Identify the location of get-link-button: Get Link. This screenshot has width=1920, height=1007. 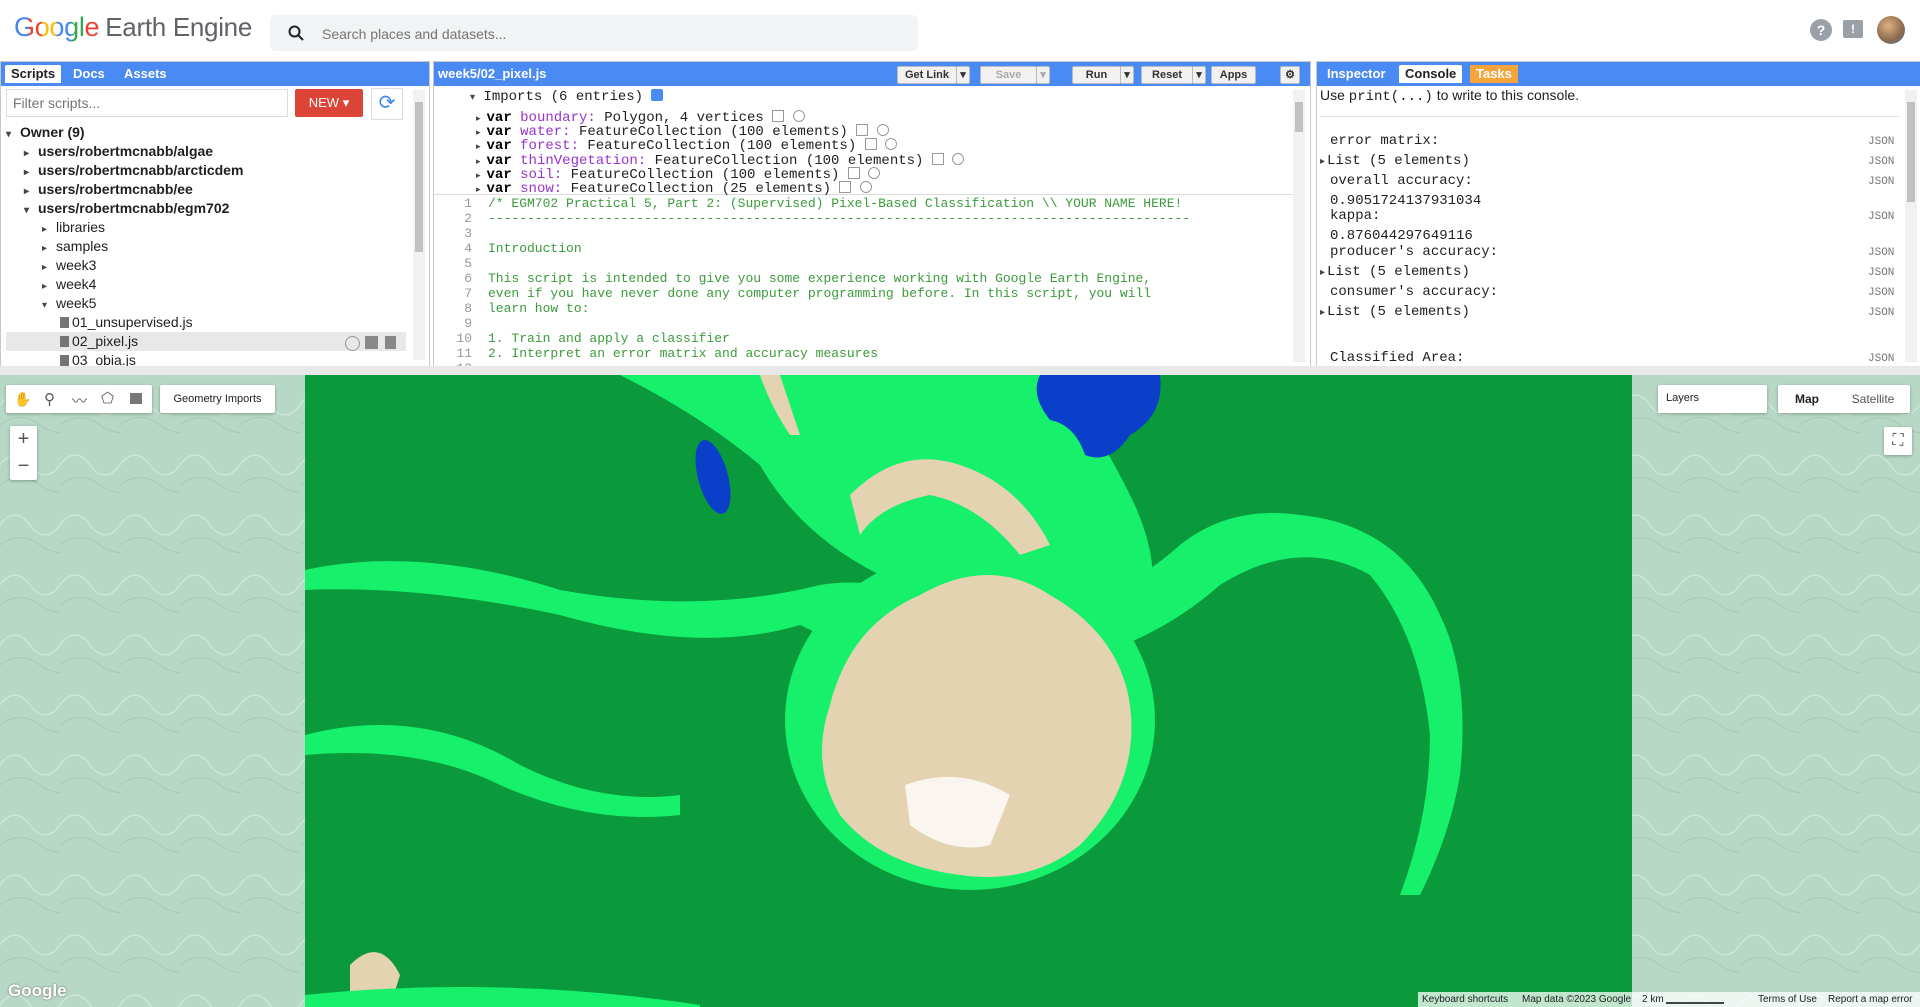
(927, 75).